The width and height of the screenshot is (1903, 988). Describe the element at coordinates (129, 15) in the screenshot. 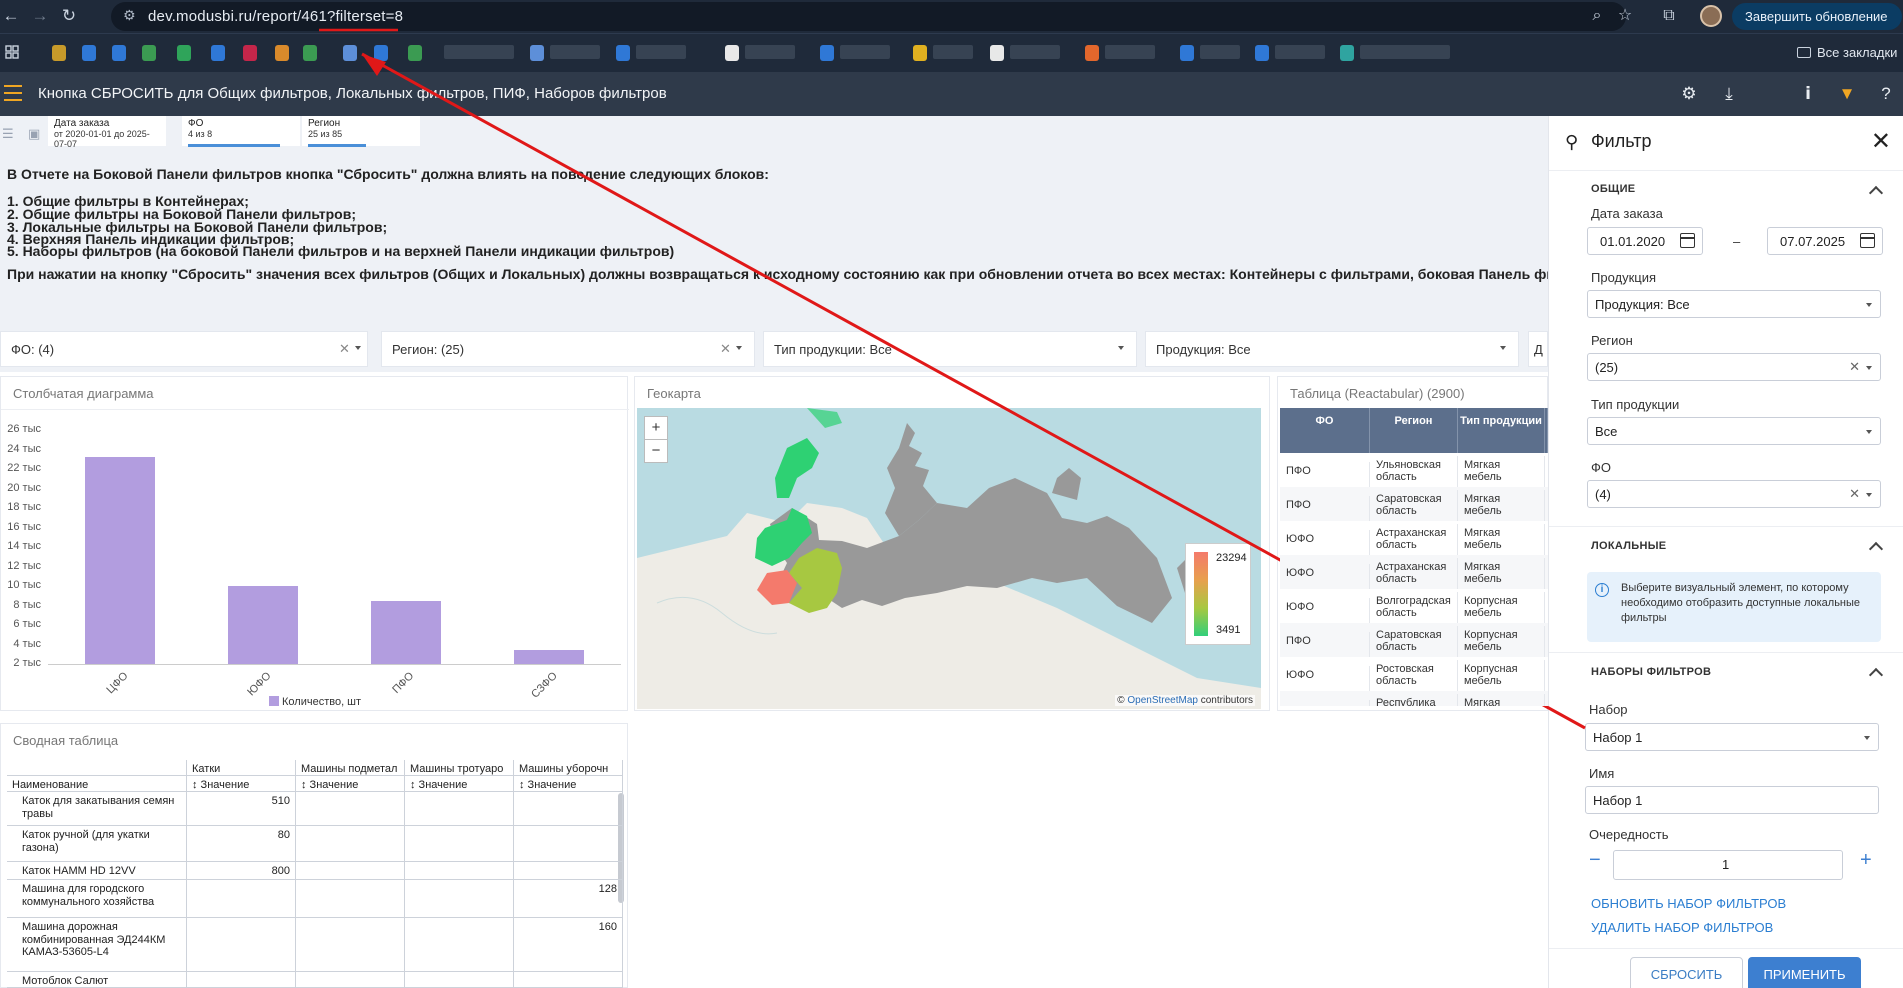

I see `site-settings-icon: ⚙` at that location.